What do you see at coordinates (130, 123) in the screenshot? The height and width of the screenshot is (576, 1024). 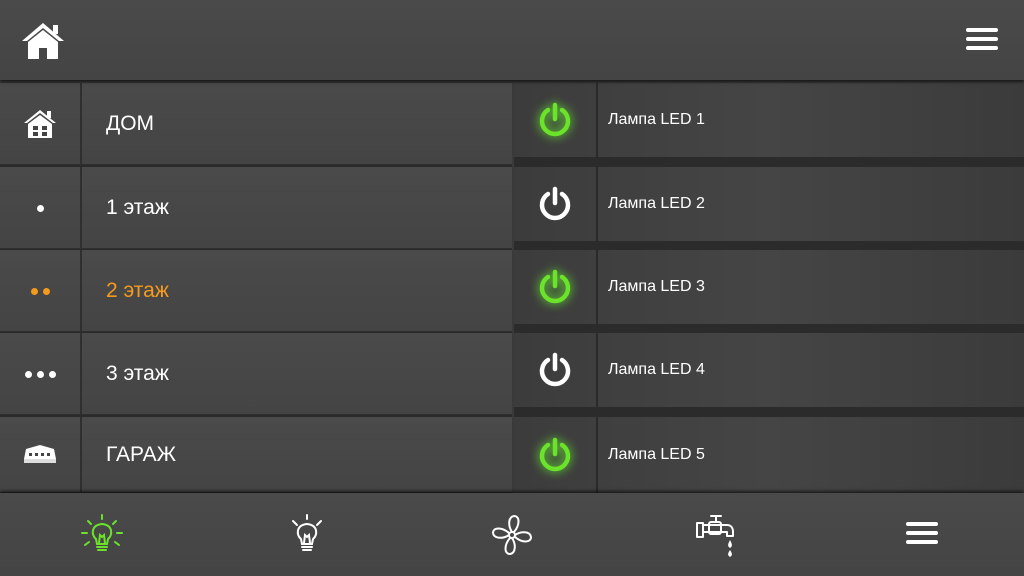 I see `sidebar-item-label: ДОМ` at bounding box center [130, 123].